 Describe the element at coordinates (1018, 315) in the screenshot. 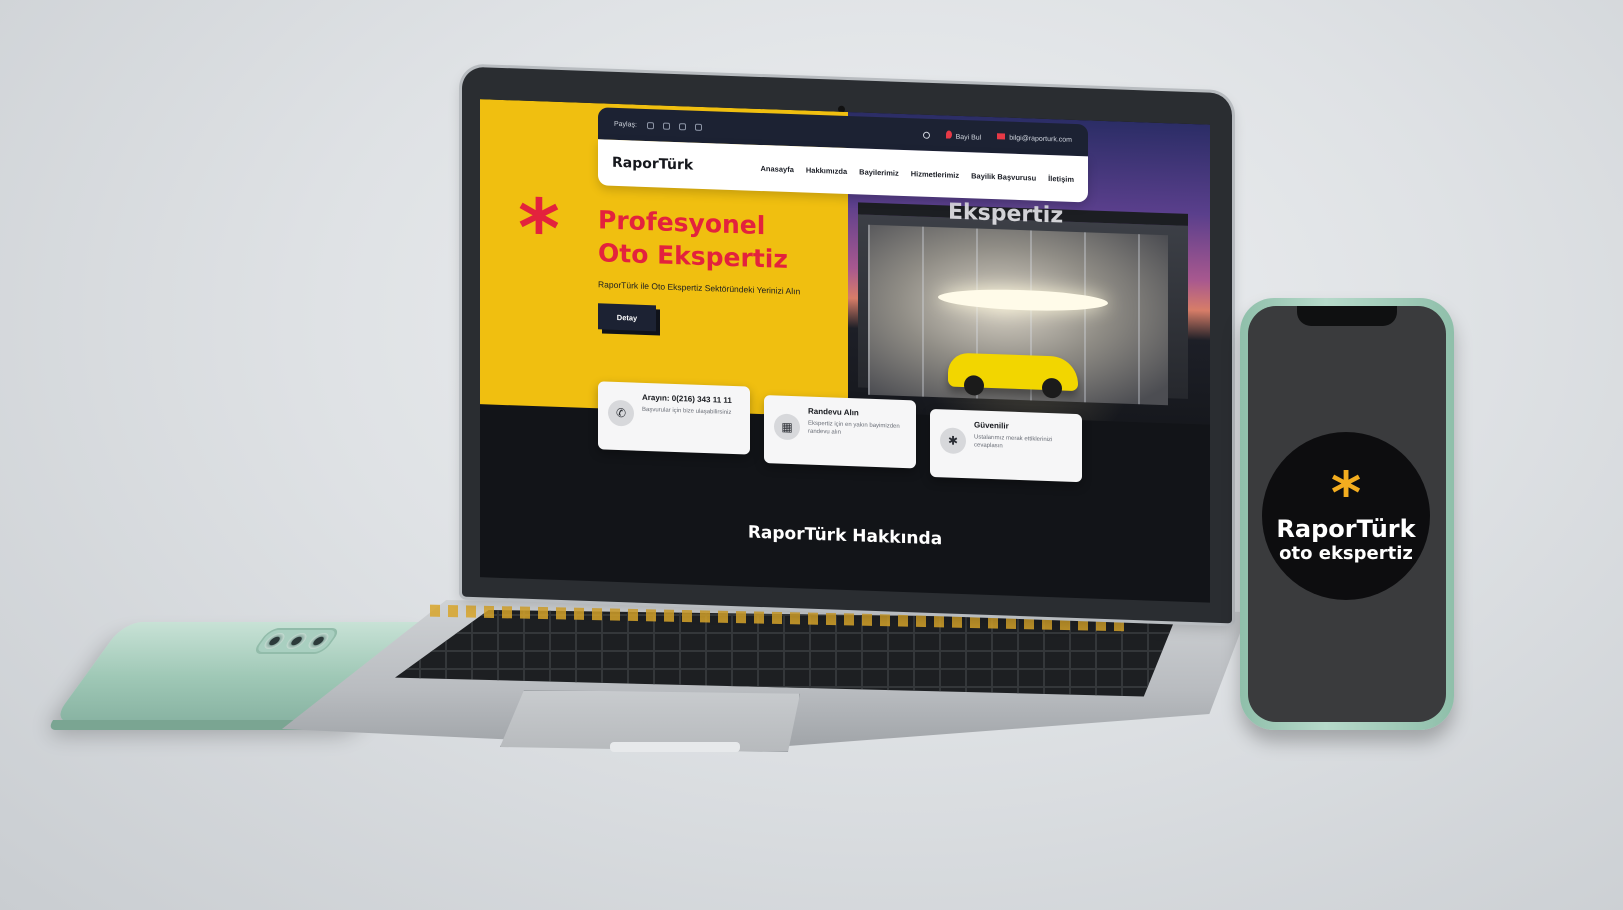

I see `showroom-glass` at that location.